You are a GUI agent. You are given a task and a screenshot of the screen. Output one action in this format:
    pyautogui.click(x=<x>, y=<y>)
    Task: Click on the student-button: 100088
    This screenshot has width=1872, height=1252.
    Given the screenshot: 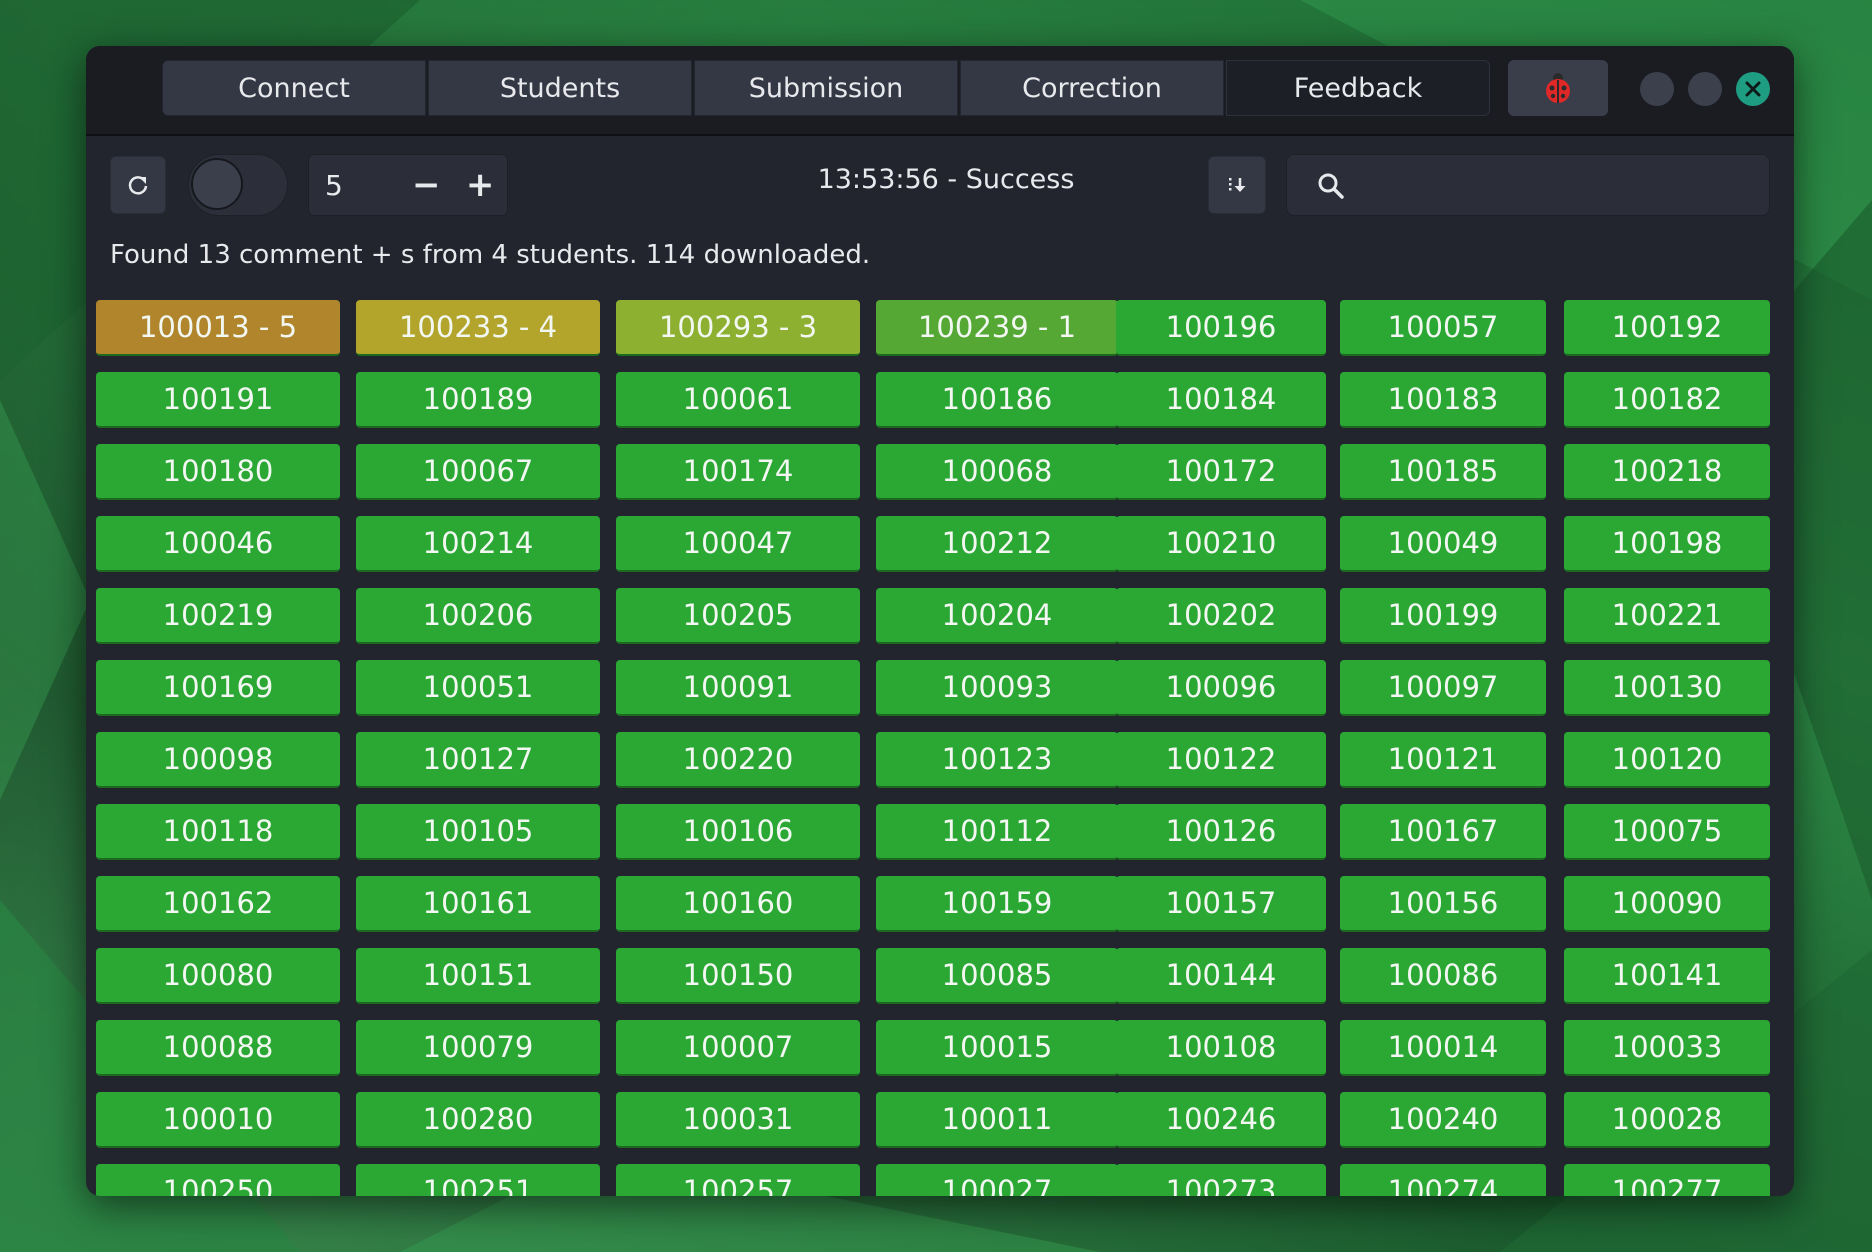 What is the action you would take?
    pyautogui.click(x=218, y=1048)
    